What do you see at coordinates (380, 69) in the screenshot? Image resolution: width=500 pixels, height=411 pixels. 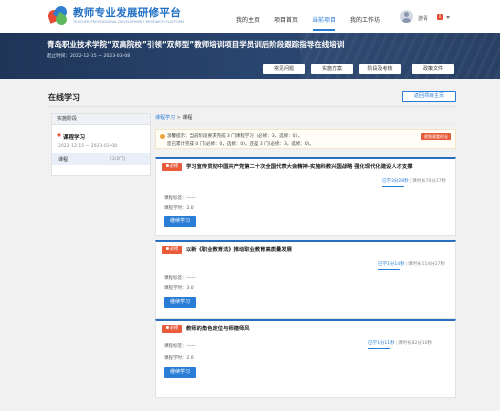 I see `stages-assessment-button: 阶段及考核` at bounding box center [380, 69].